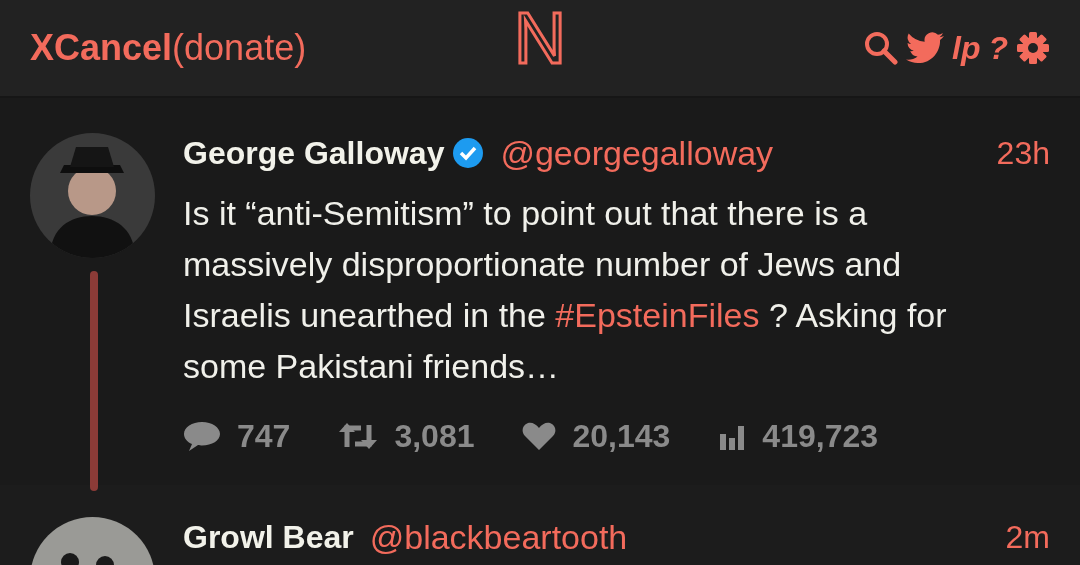 The image size is (1080, 565). What do you see at coordinates (239, 48) in the screenshot?
I see `donate-link: (donate)` at bounding box center [239, 48].